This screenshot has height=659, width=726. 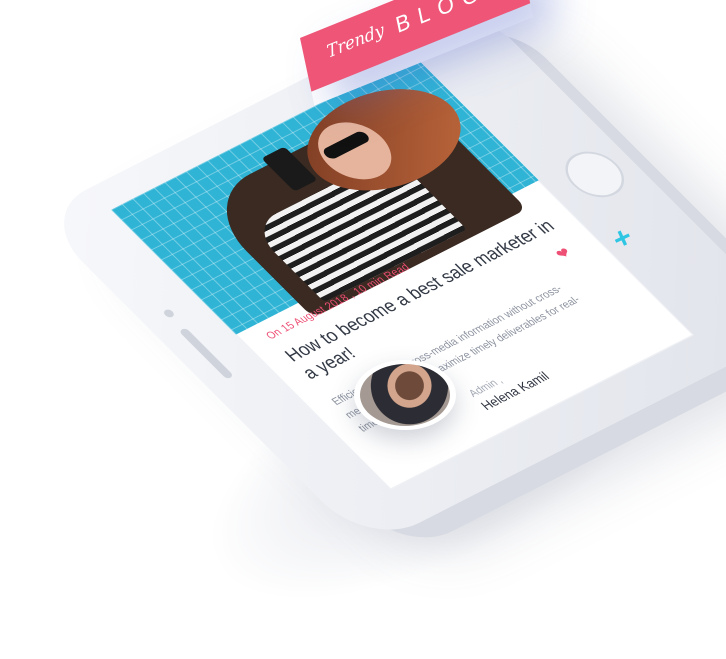 What do you see at coordinates (206, 353) in the screenshot?
I see `speaker-slot` at bounding box center [206, 353].